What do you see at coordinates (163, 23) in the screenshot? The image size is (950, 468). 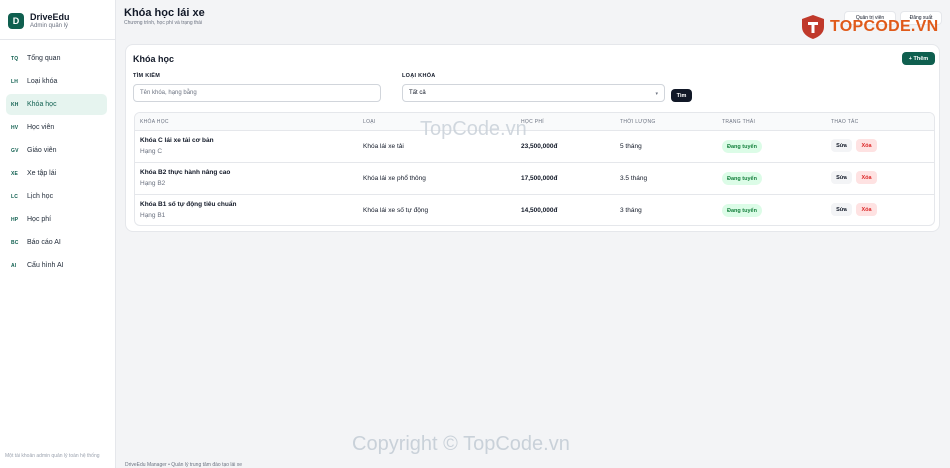 I see `page-subtitle: Chương trình, học phí và trạng thái` at bounding box center [163, 23].